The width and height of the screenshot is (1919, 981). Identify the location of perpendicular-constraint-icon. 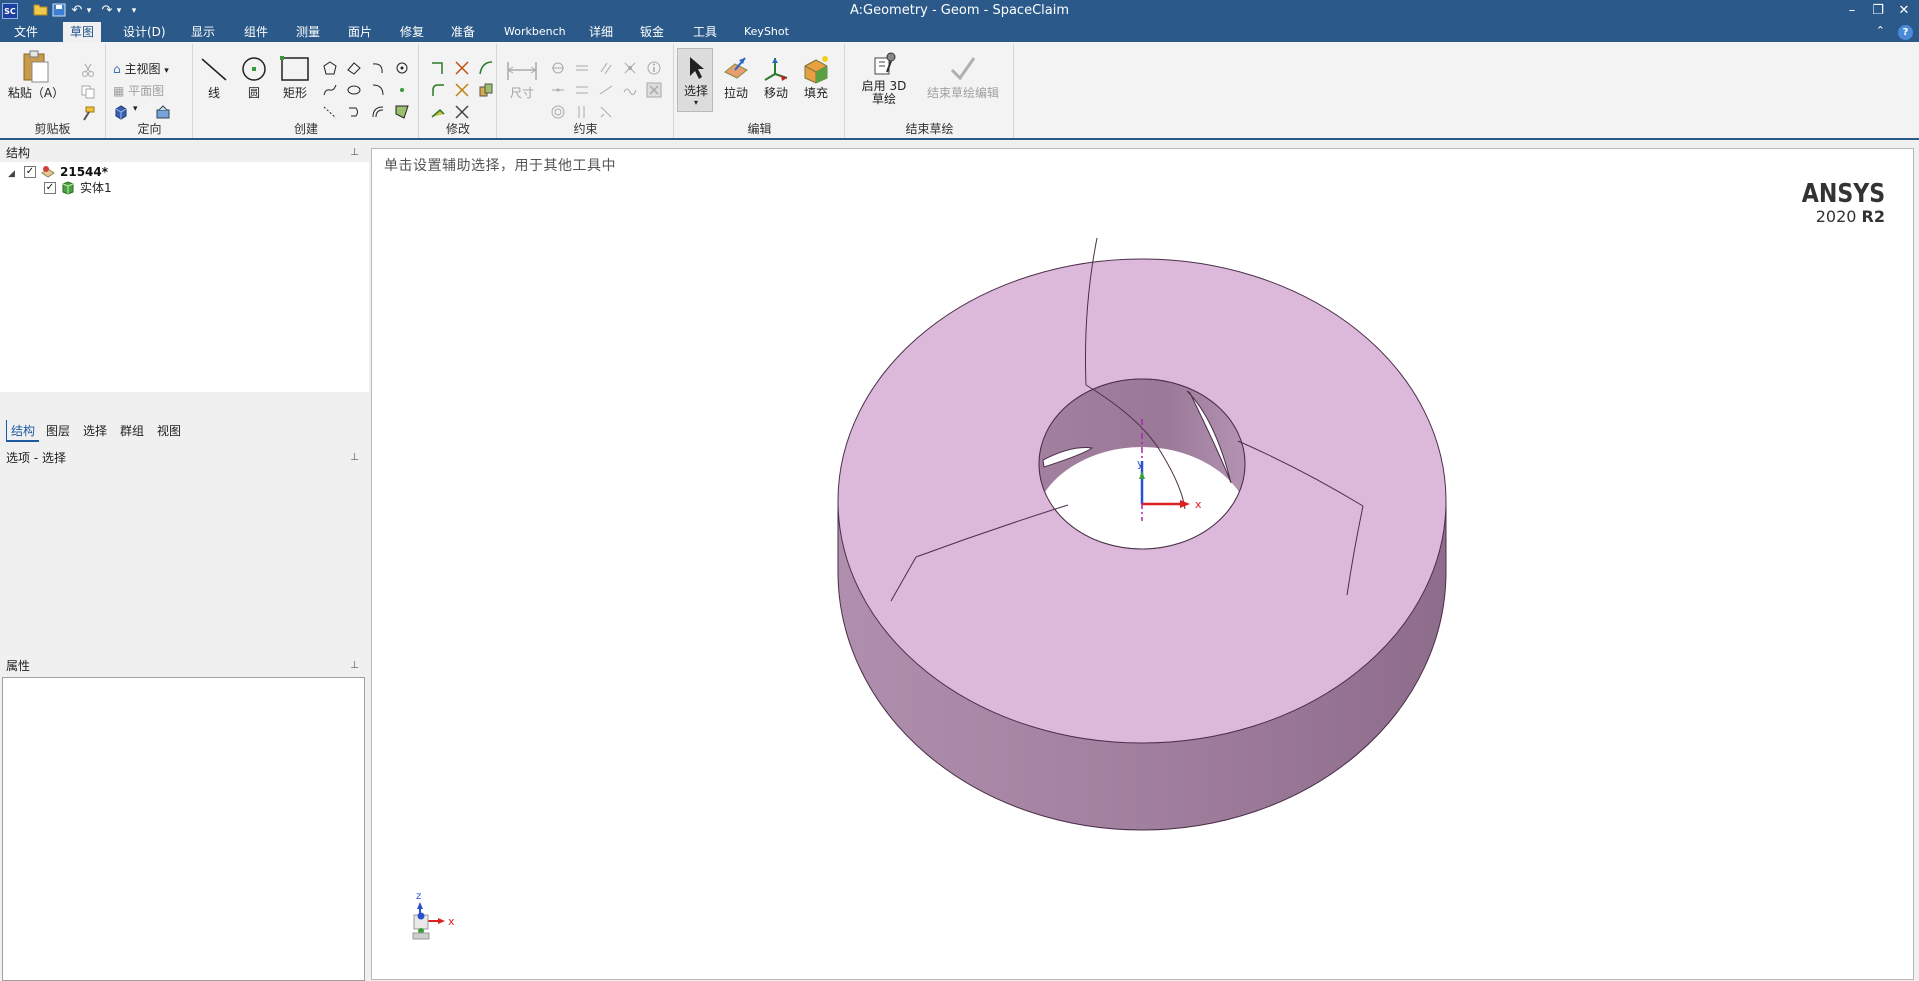
(582, 68).